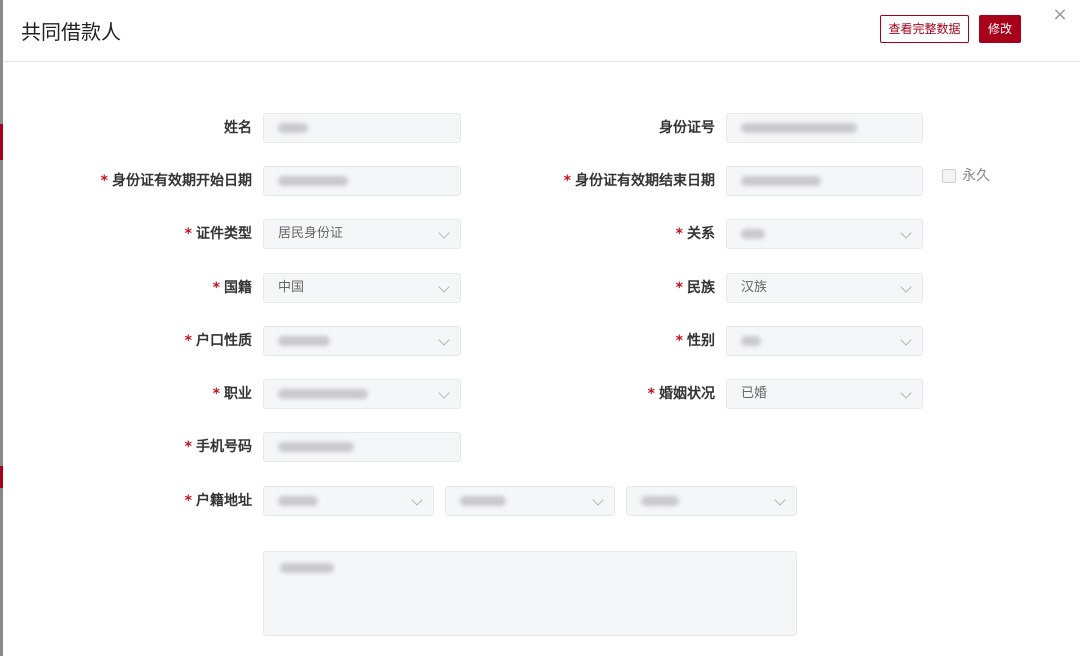 This screenshot has width=1080, height=656. I want to click on id-start-date-field, so click(362, 181).